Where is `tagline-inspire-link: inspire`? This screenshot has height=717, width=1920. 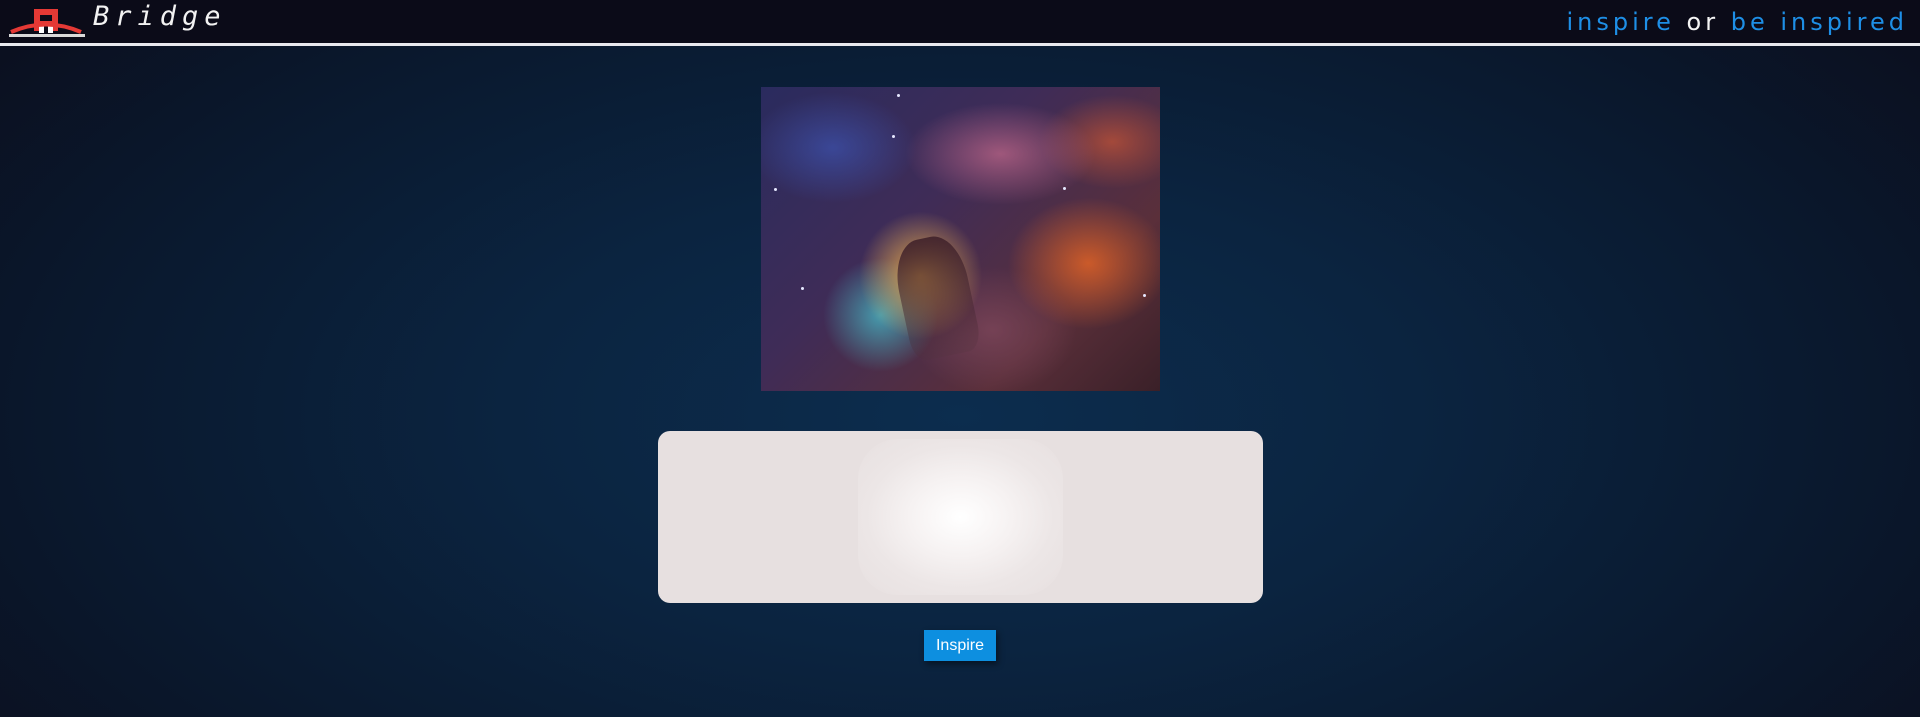
tagline-inspire-link: inspire is located at coordinates (1621, 22).